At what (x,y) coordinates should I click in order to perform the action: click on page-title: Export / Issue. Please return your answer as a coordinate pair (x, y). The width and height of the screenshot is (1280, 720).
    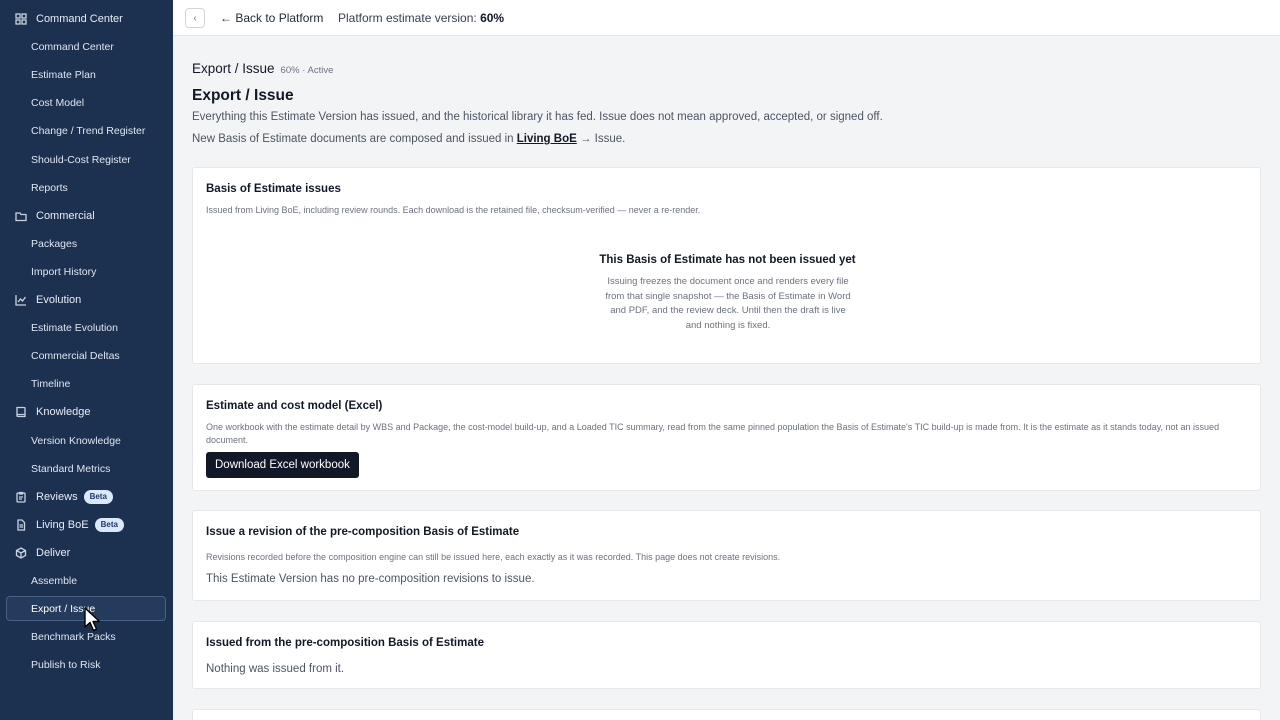
    Looking at the image, I should click on (243, 95).